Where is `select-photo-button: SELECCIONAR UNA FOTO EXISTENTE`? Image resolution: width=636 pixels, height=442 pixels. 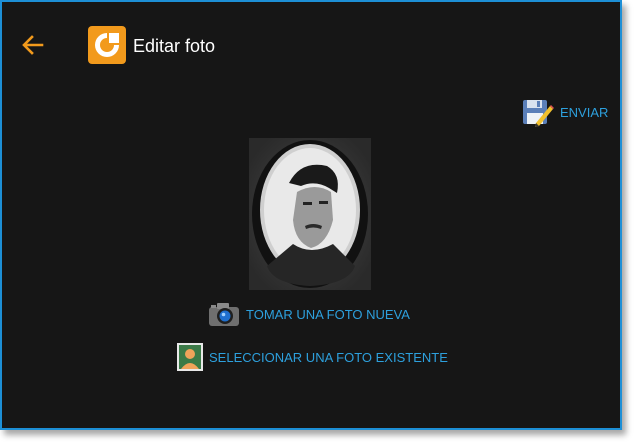
select-photo-button: SELECCIONAR UNA FOTO EXISTENTE is located at coordinates (312, 357).